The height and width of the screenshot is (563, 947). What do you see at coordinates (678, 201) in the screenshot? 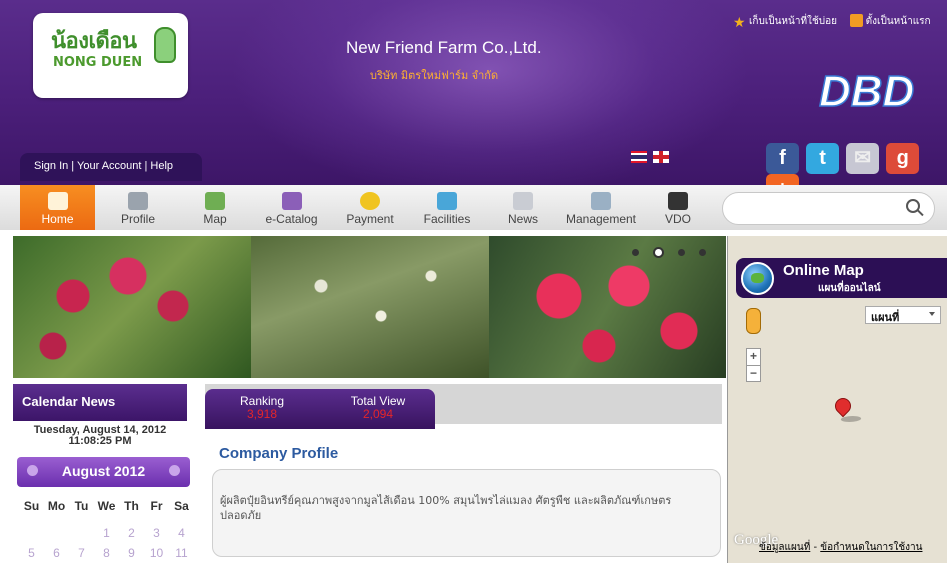
I see `film-icon` at bounding box center [678, 201].